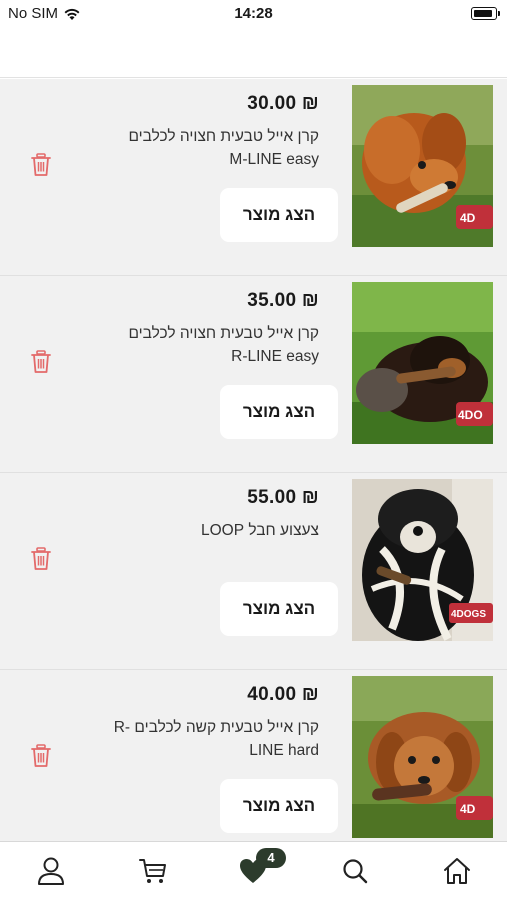 The width and height of the screenshot is (507, 900). I want to click on home-icon, so click(457, 871).